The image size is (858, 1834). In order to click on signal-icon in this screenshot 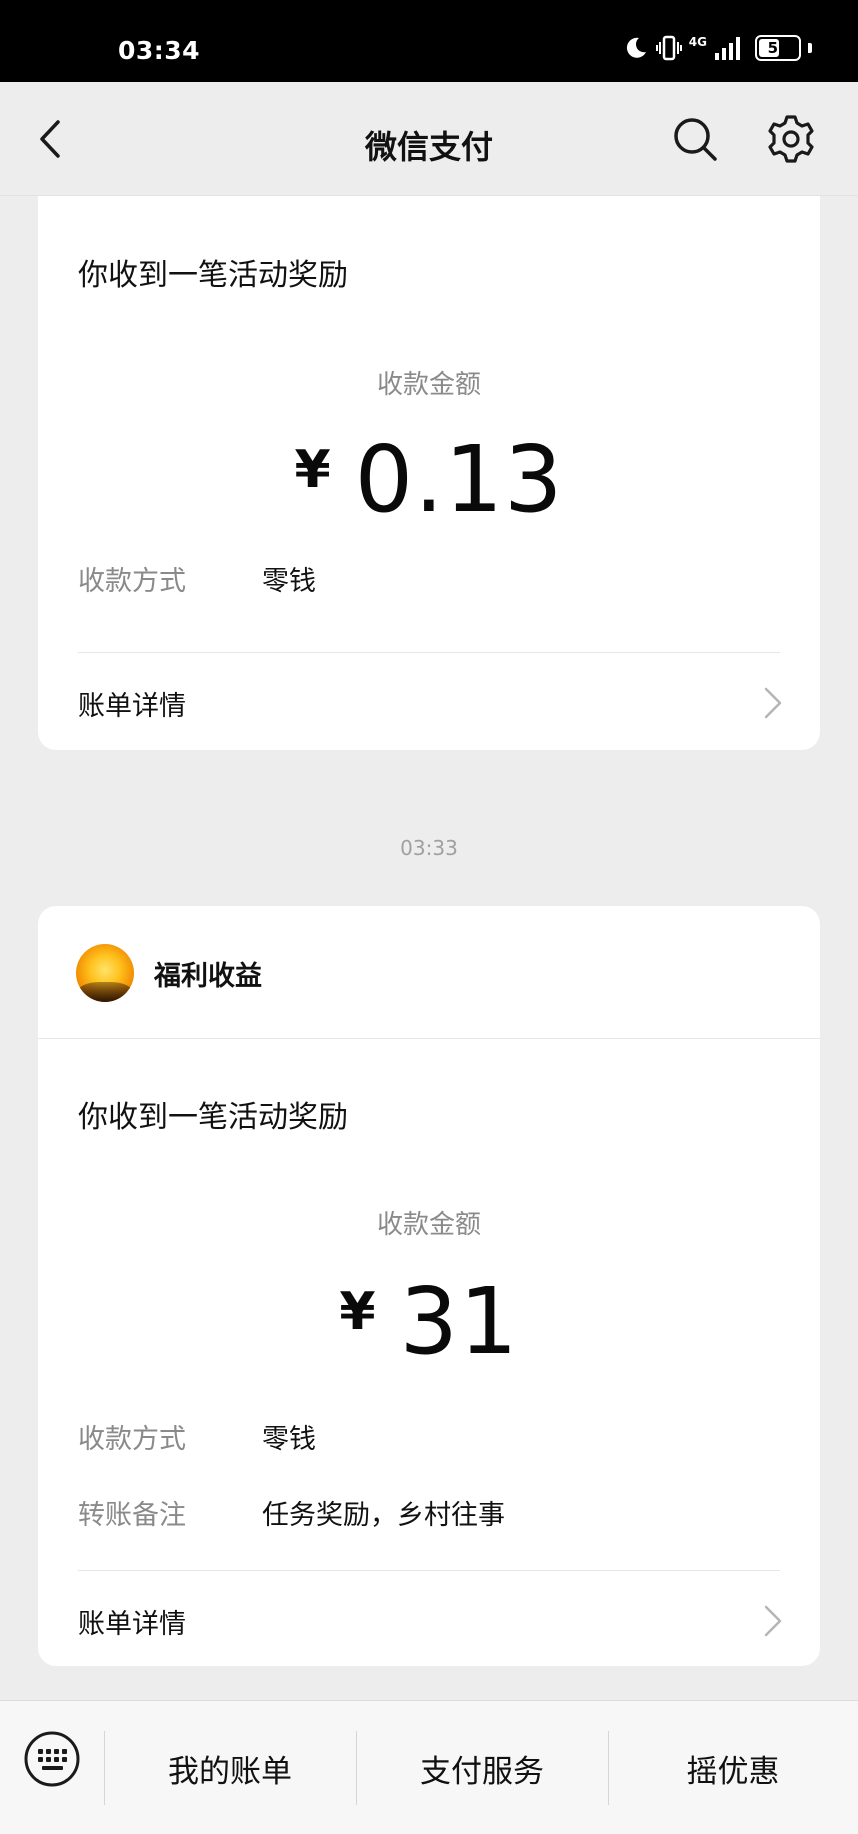, I will do `click(728, 48)`.